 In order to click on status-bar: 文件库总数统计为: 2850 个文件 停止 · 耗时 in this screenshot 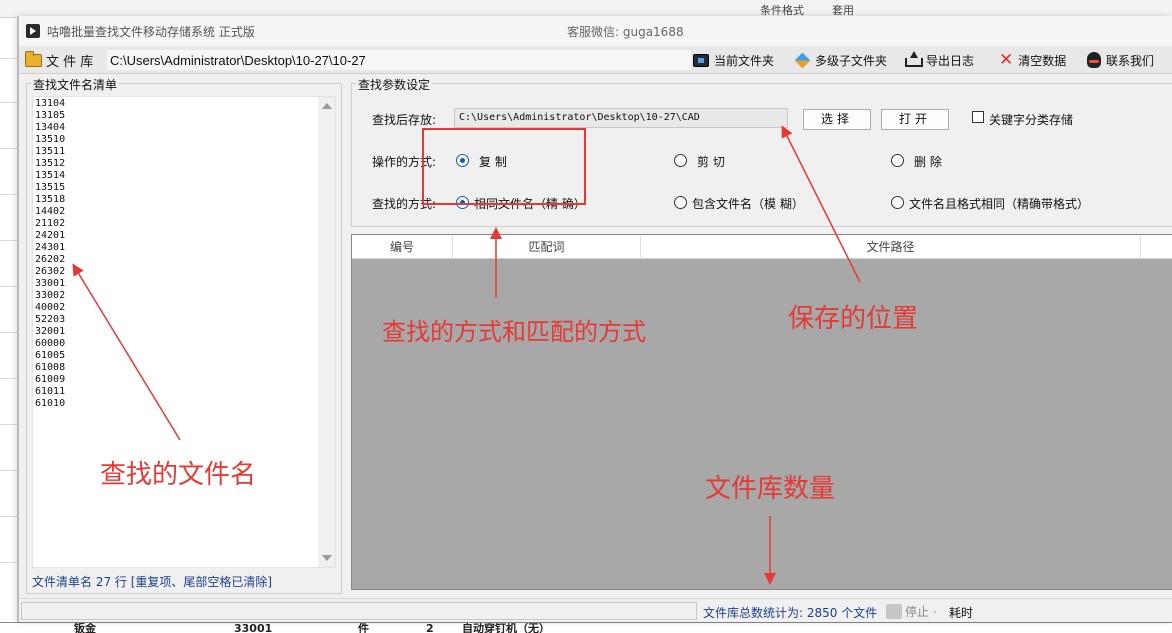, I will do `click(595, 610)`.